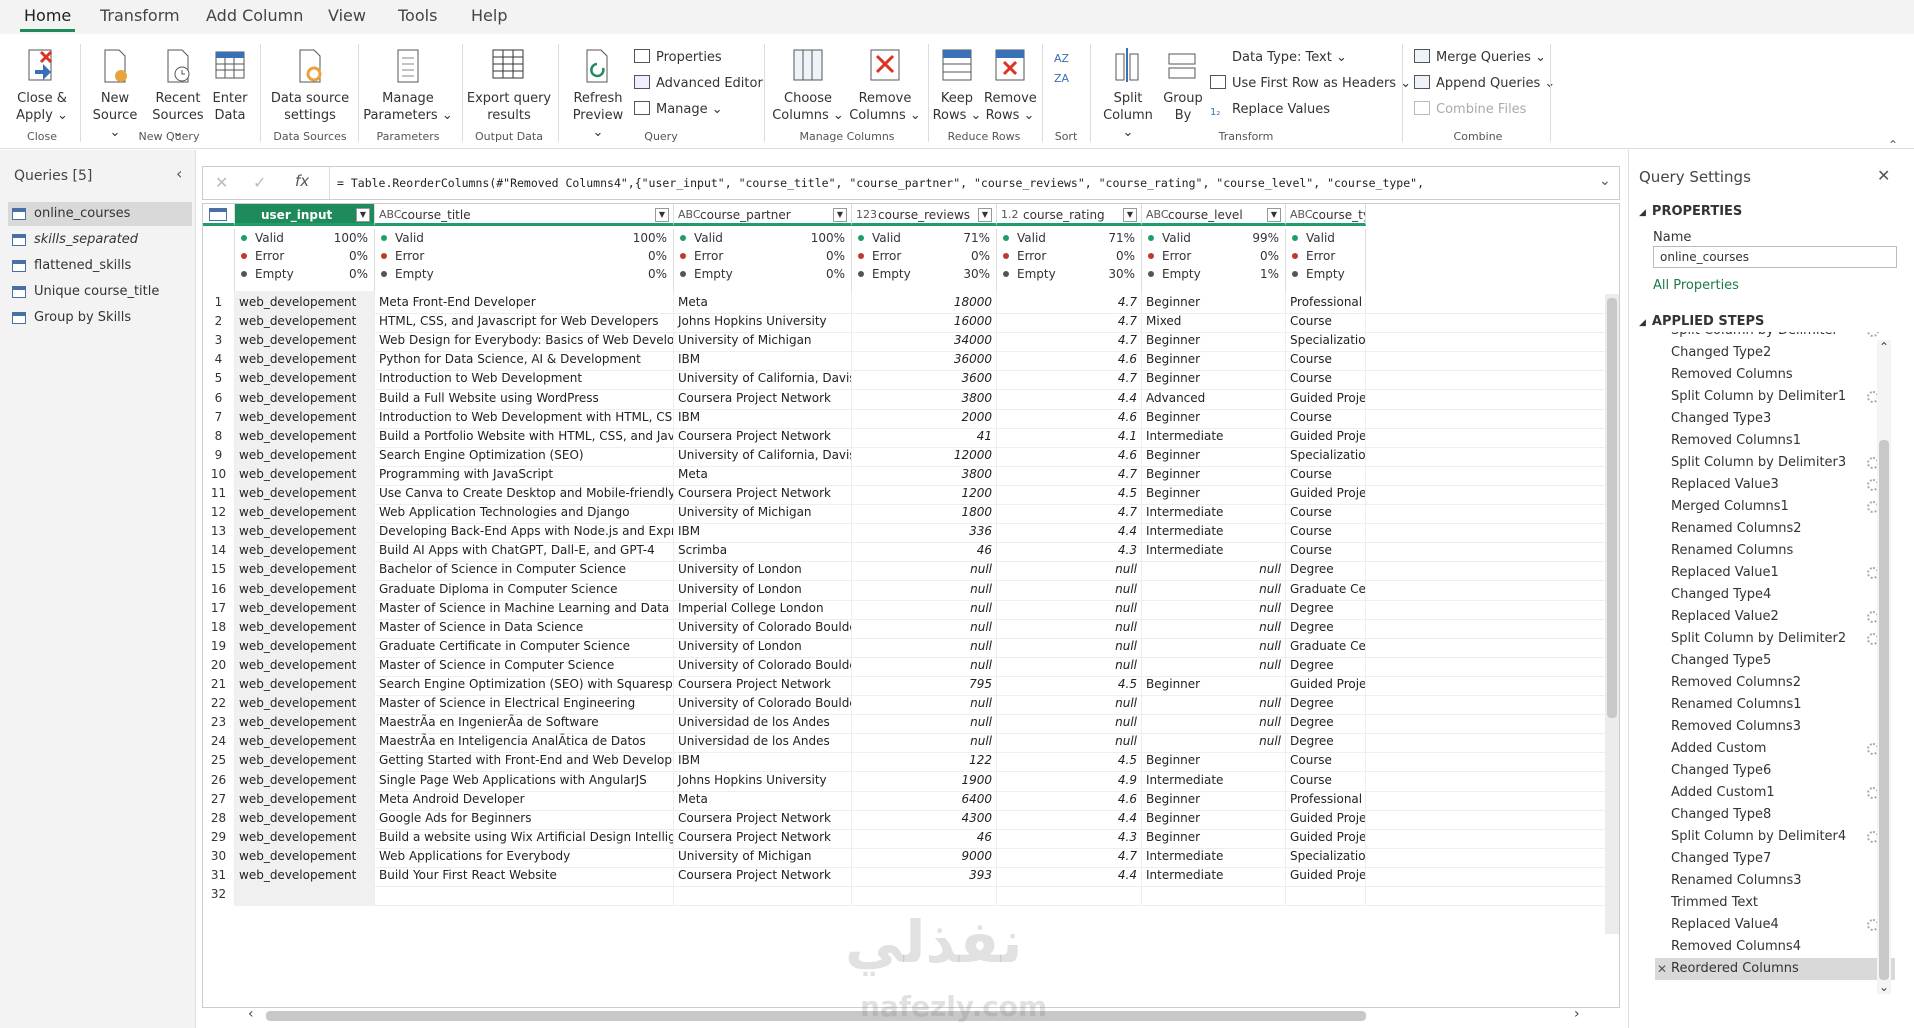 The image size is (1914, 1028). Describe the element at coordinates (100, 240) in the screenshot. I see `query-item-skills-separated: skills_separated` at that location.